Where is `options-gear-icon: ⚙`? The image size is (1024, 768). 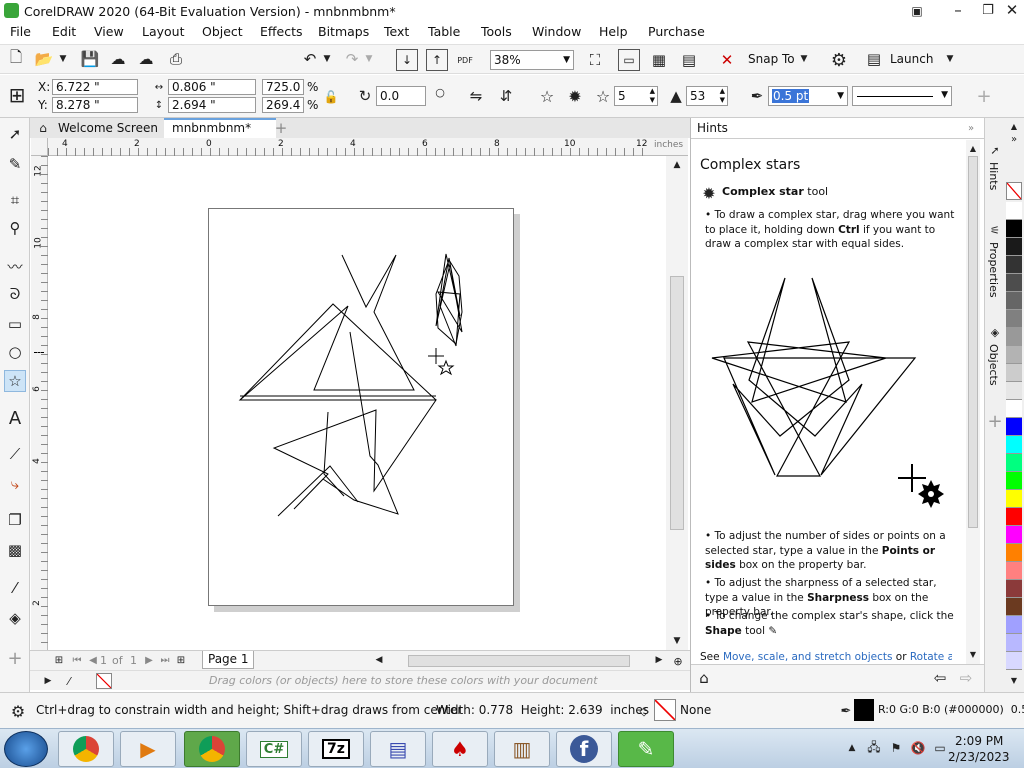
options-gear-icon: ⚙ is located at coordinates (839, 60).